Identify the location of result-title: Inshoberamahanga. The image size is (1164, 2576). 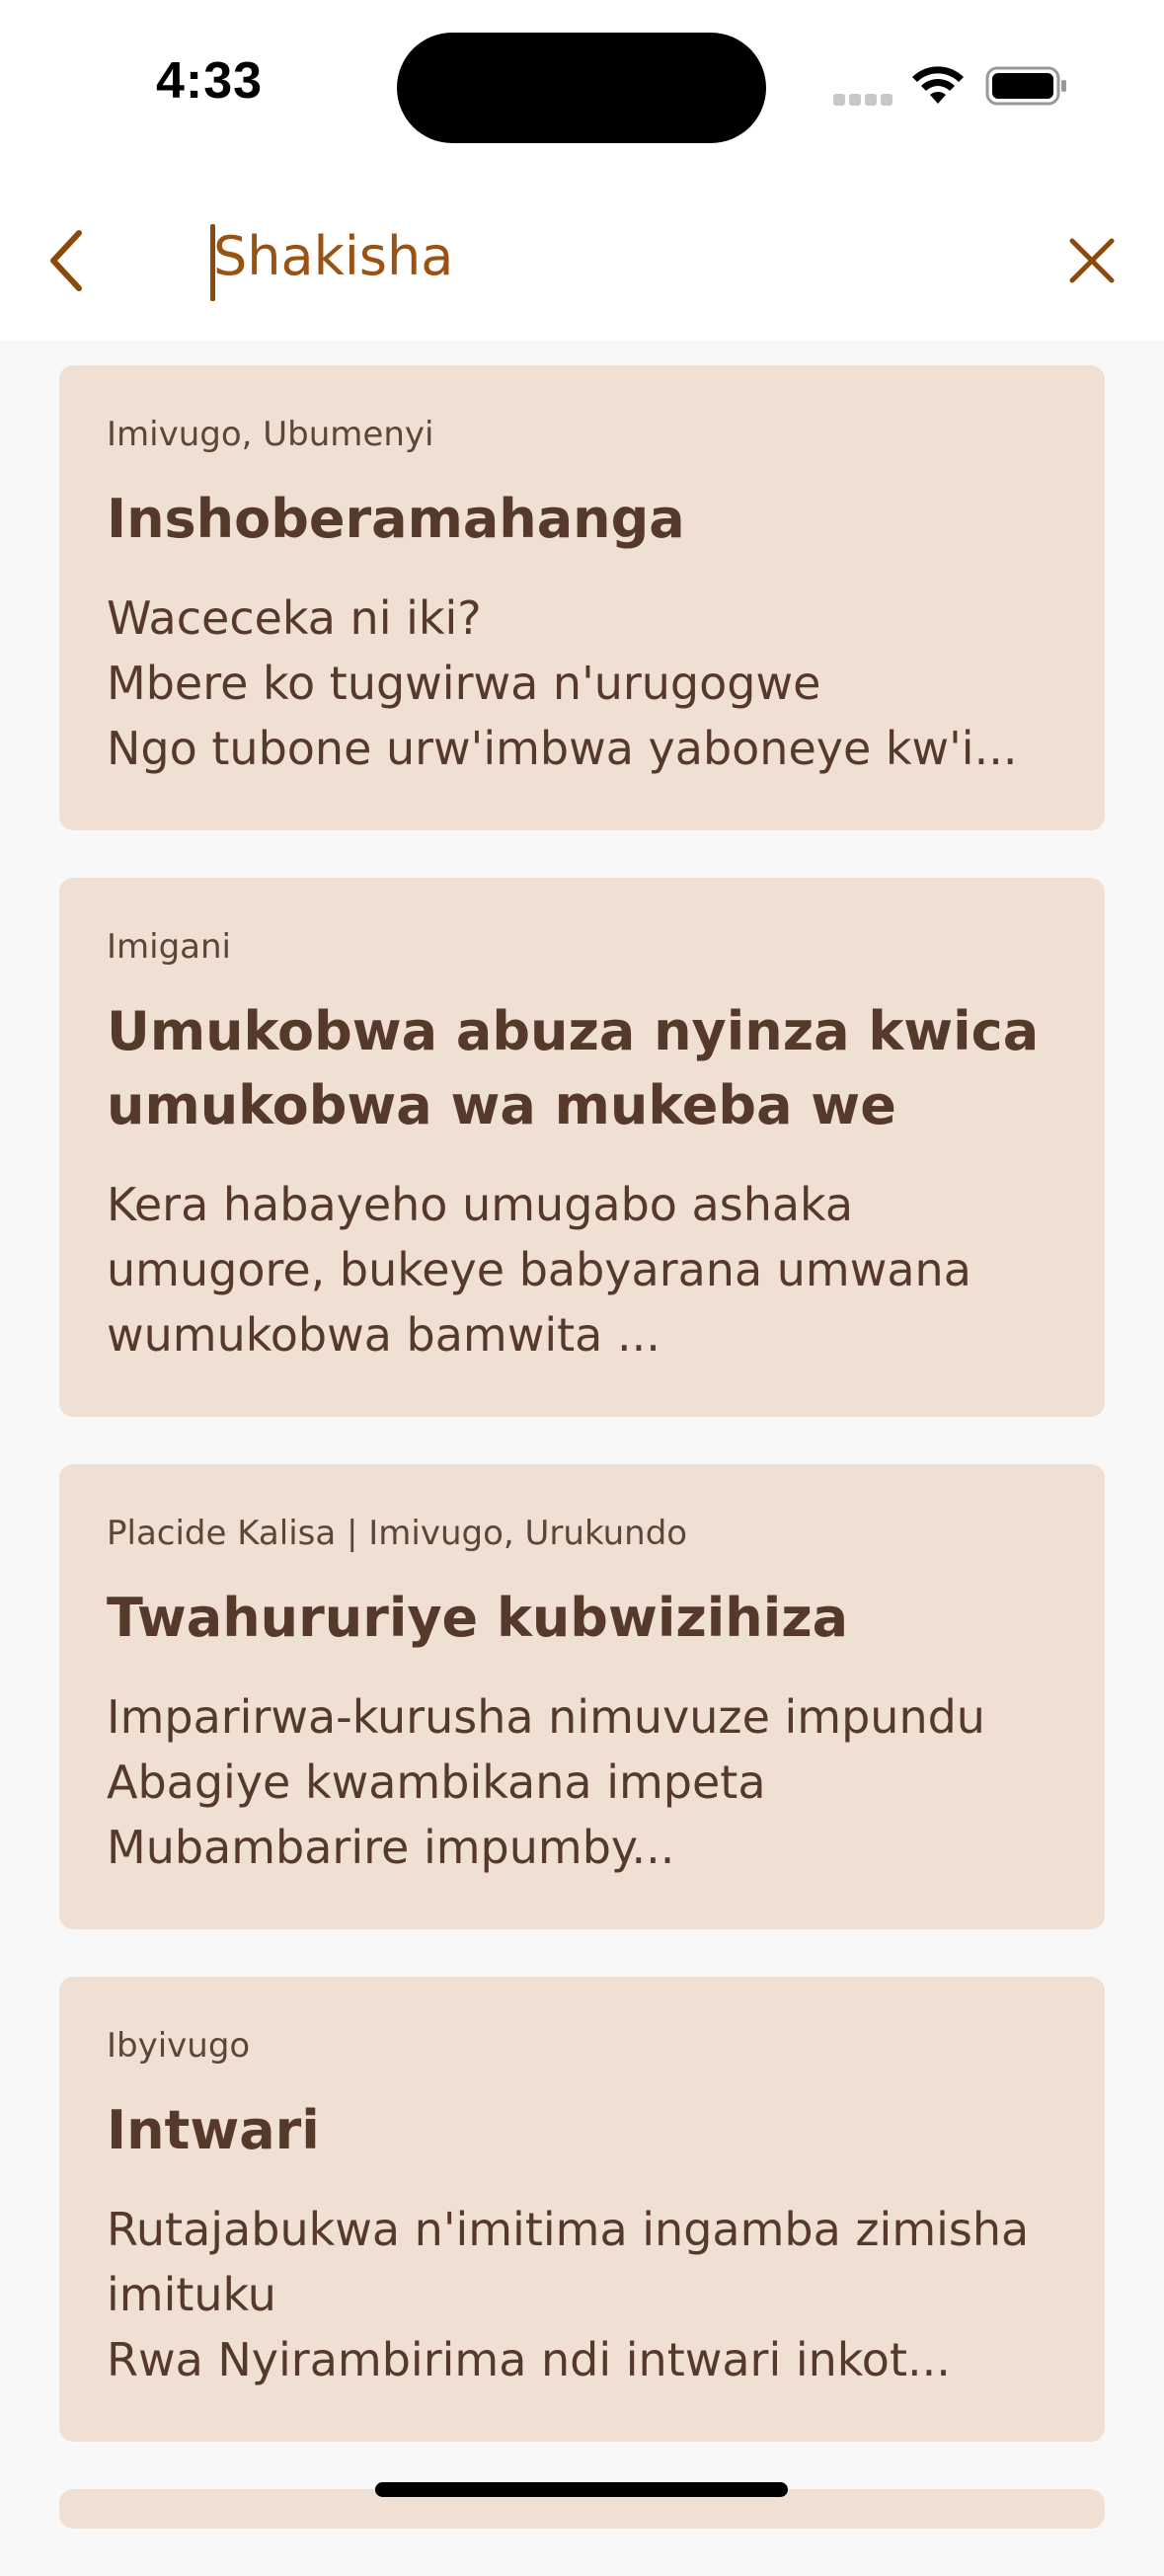
(396, 519).